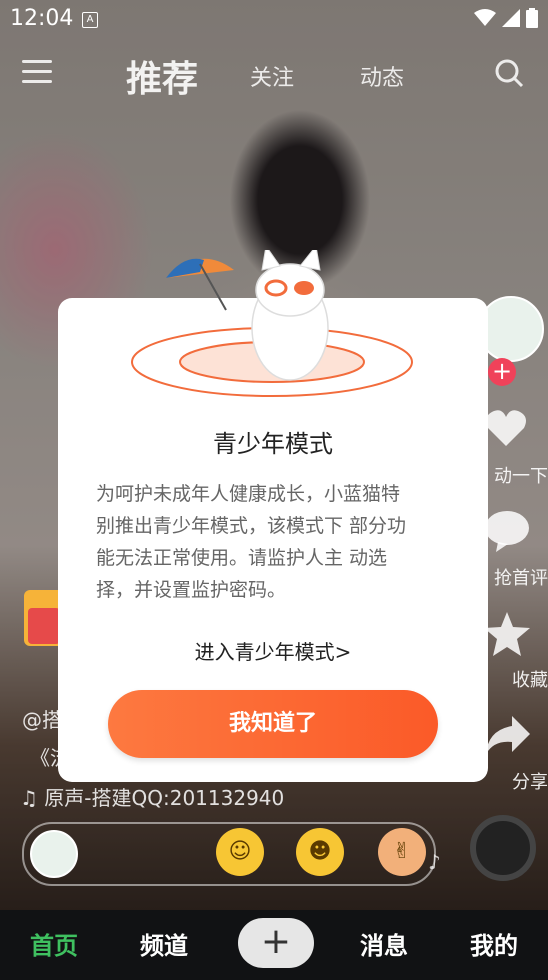 Image resolution: width=548 pixels, height=980 pixels. What do you see at coordinates (37, 72) in the screenshot?
I see `menu-icon` at bounding box center [37, 72].